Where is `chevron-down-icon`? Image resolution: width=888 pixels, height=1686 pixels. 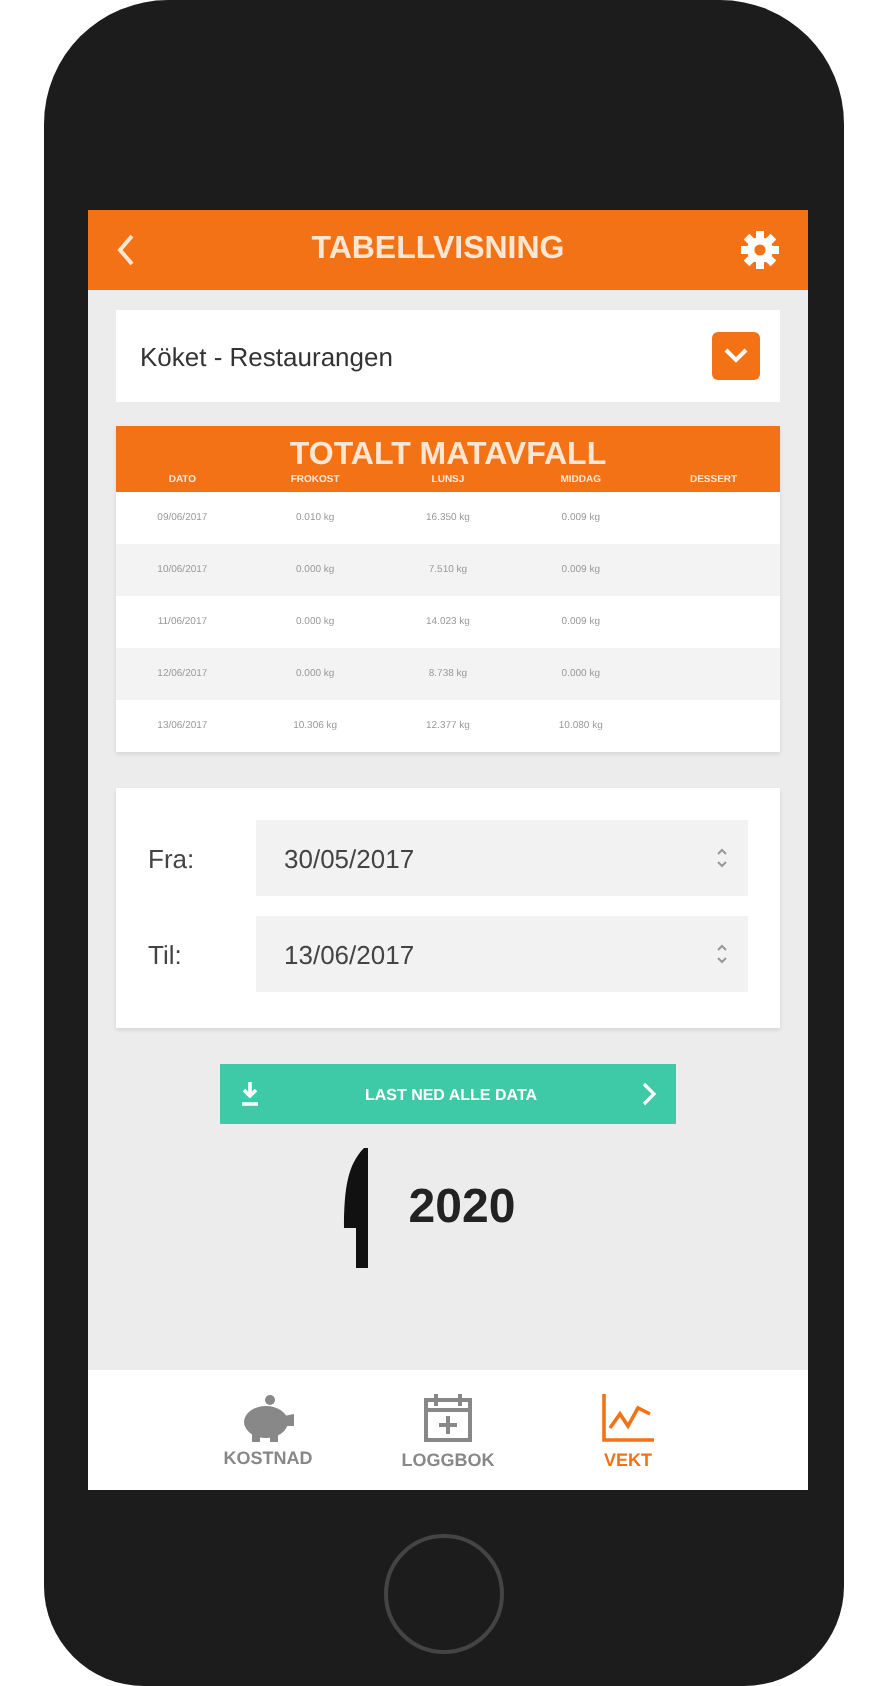 chevron-down-icon is located at coordinates (736, 356).